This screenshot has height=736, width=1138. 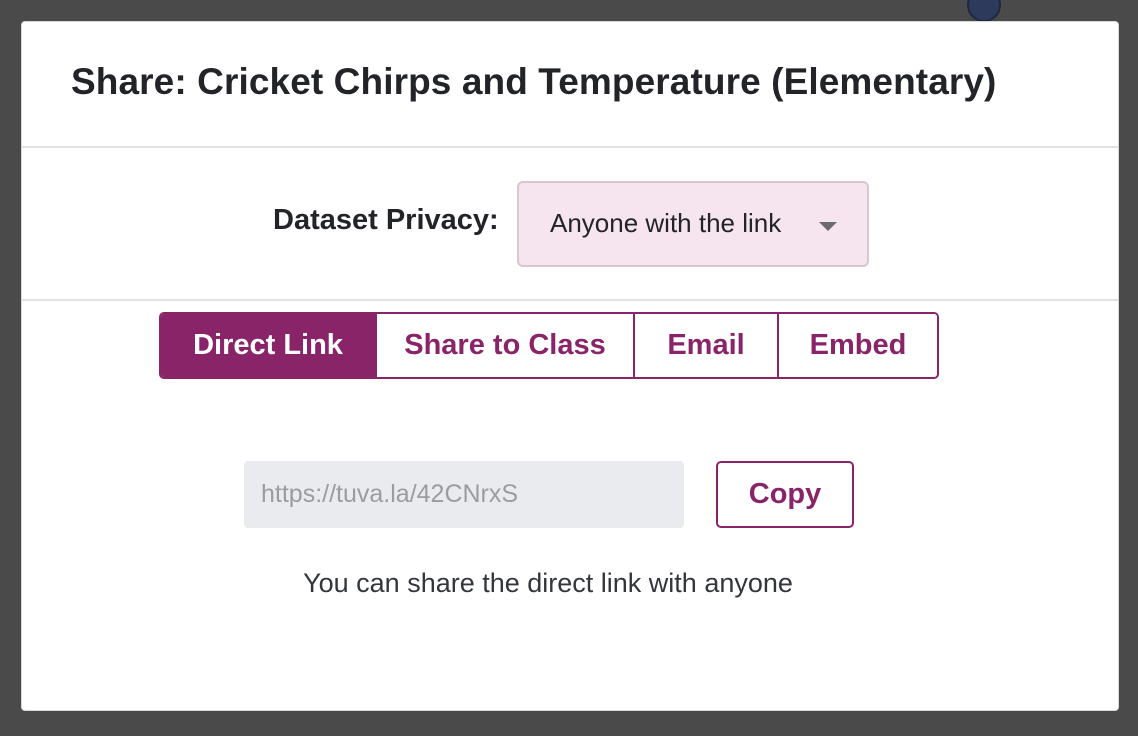 I want to click on privacy-label: Dataset Privacy:, so click(x=386, y=220).